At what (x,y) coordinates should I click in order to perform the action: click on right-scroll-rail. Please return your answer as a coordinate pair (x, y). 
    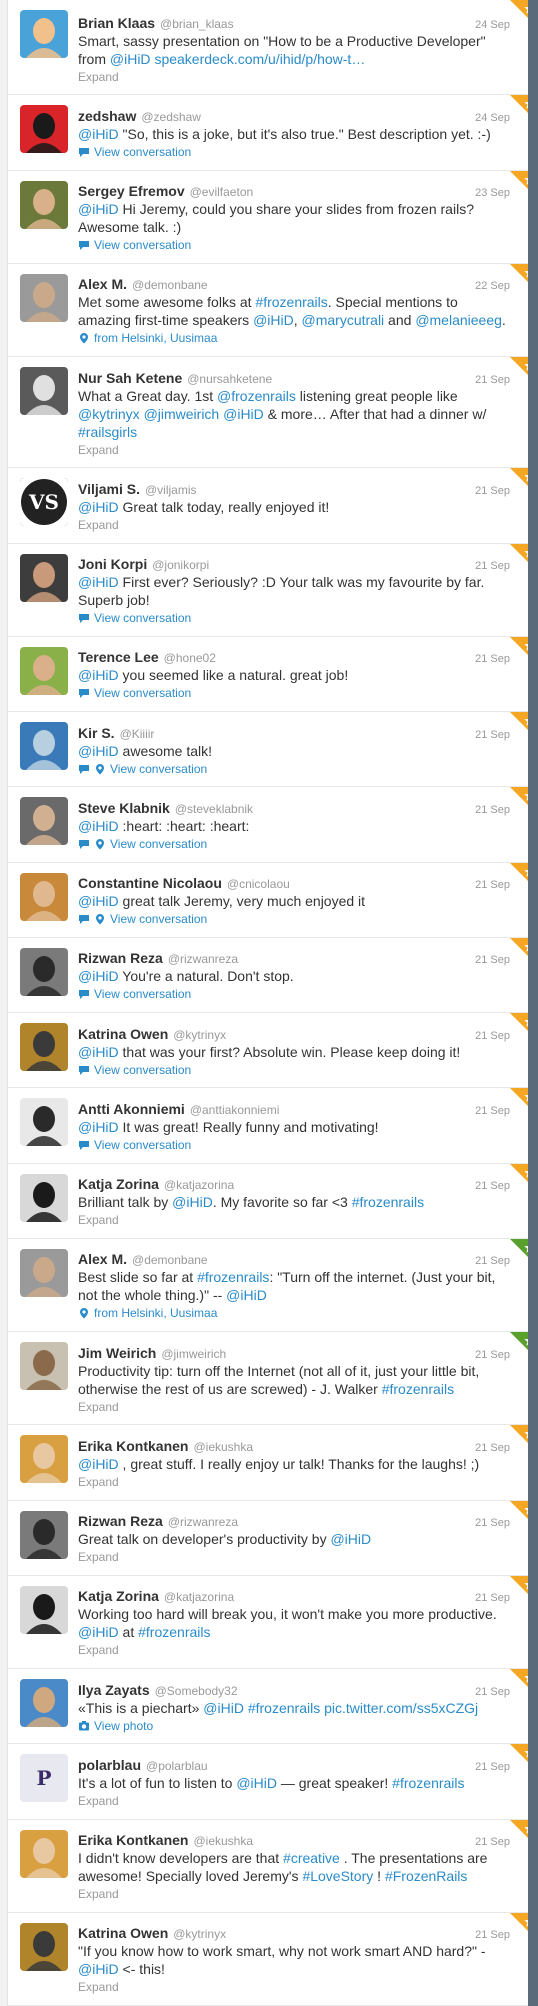
    Looking at the image, I should click on (533, 1003).